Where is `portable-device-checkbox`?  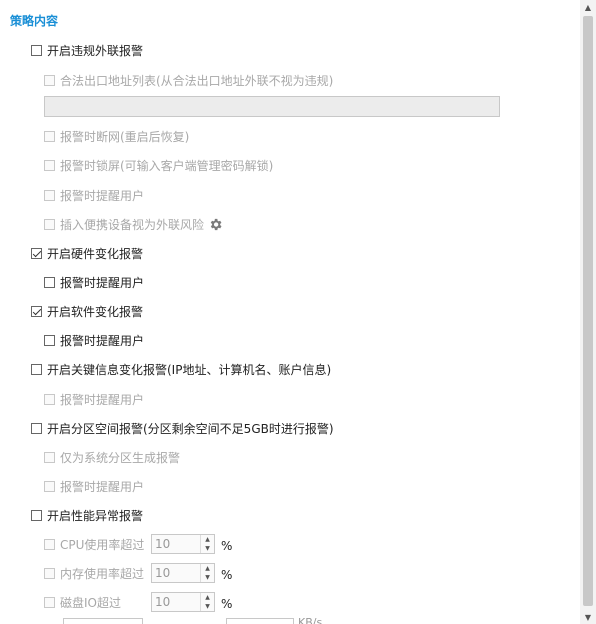 portable-device-checkbox is located at coordinates (49, 224).